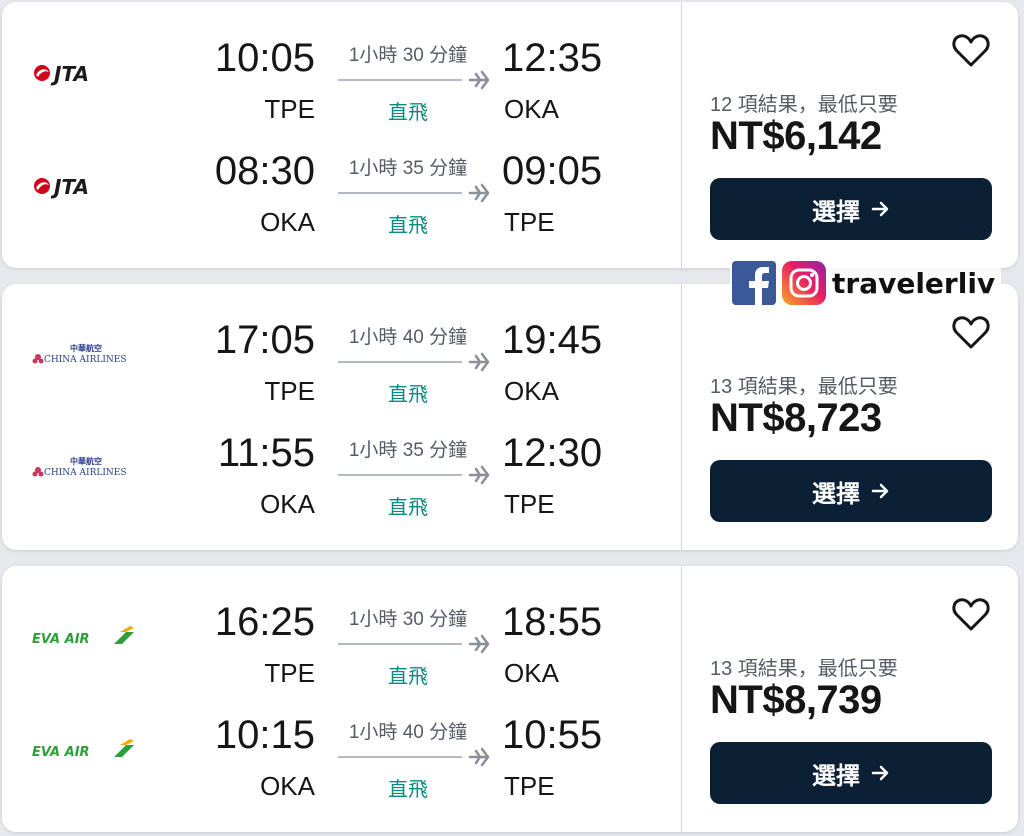  Describe the element at coordinates (796, 136) in the screenshot. I see `price: NT$6,142` at that location.